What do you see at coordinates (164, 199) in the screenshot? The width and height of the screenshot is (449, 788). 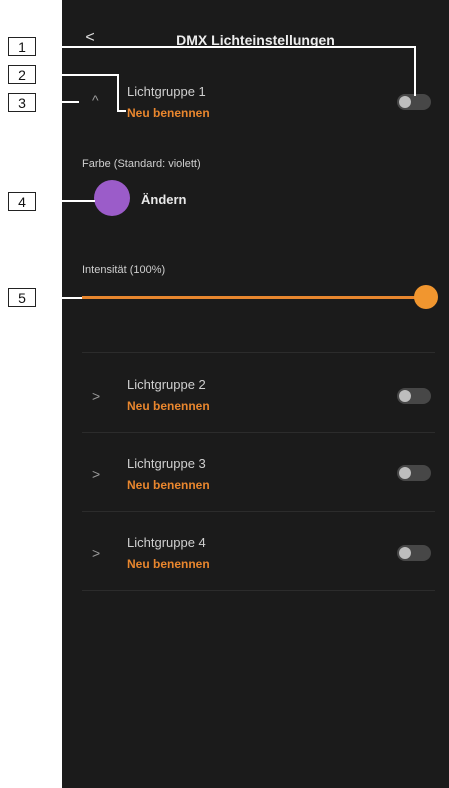 I see `change-color-button: Ändern` at bounding box center [164, 199].